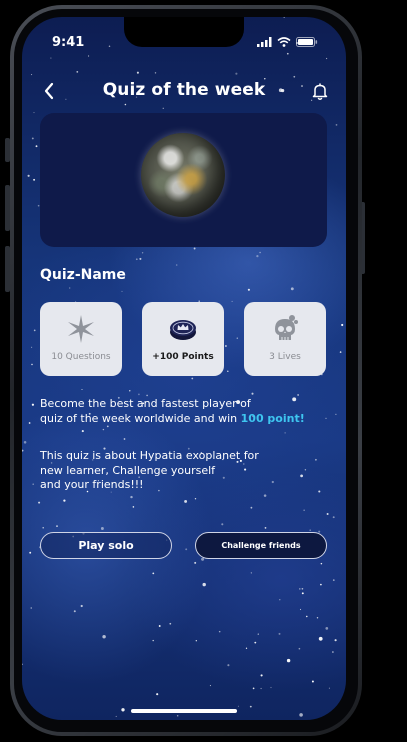 The width and height of the screenshot is (407, 742). I want to click on questions-label: 10 Questions, so click(81, 357).